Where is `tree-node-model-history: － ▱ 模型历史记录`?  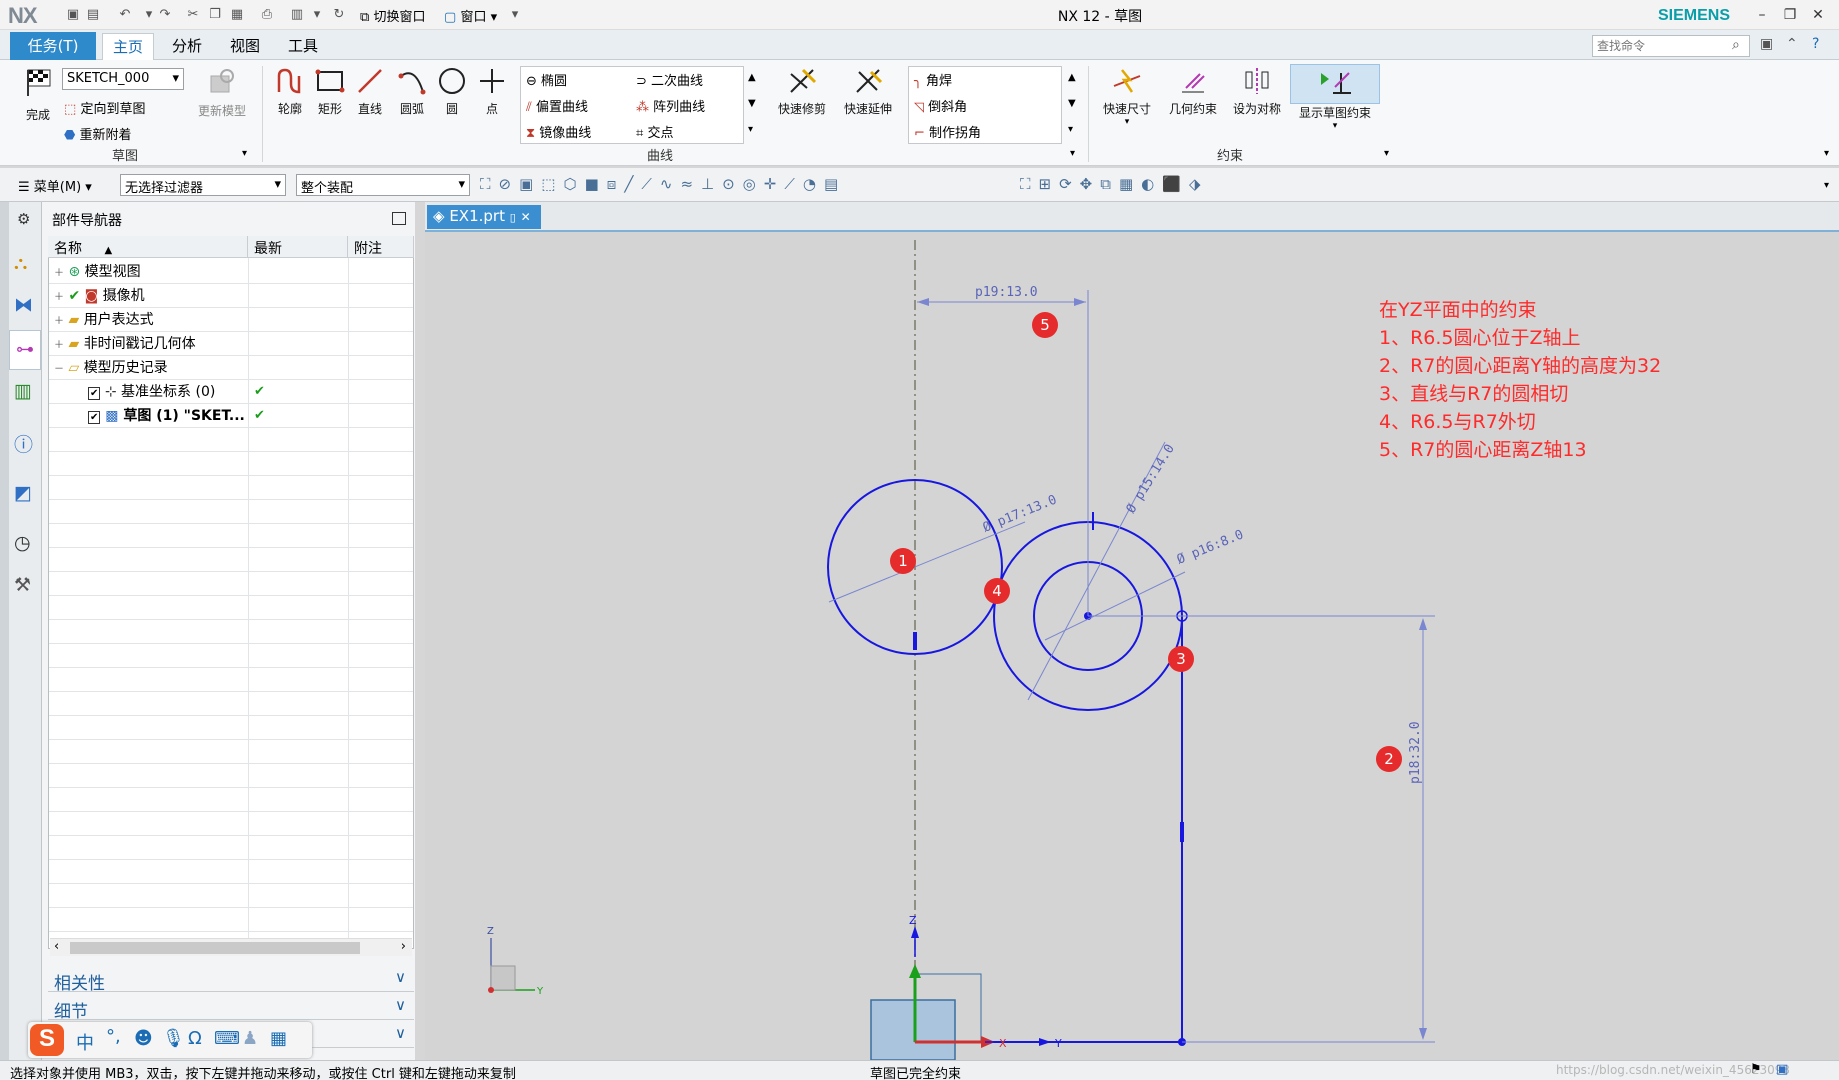 tree-node-model-history: － ▱ 模型历史记录 is located at coordinates (111, 368).